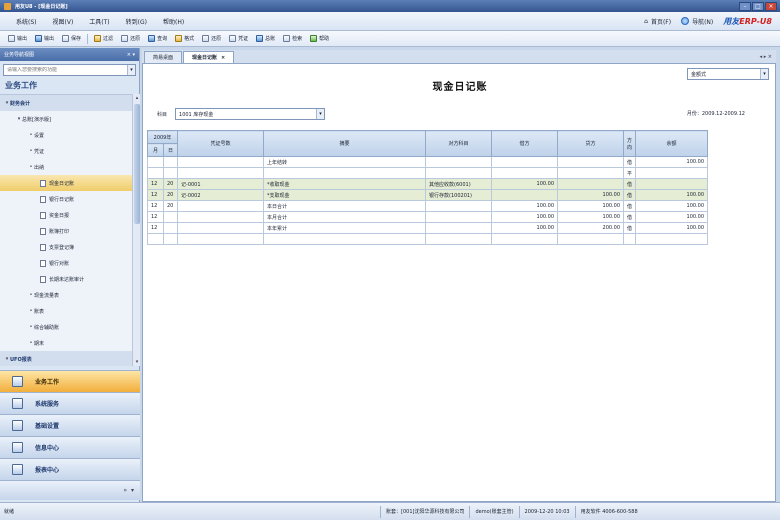 The width and height of the screenshot is (780, 520). What do you see at coordinates (131, 55) in the screenshot?
I see `sidebar-close-icon: × ▾` at bounding box center [131, 55].